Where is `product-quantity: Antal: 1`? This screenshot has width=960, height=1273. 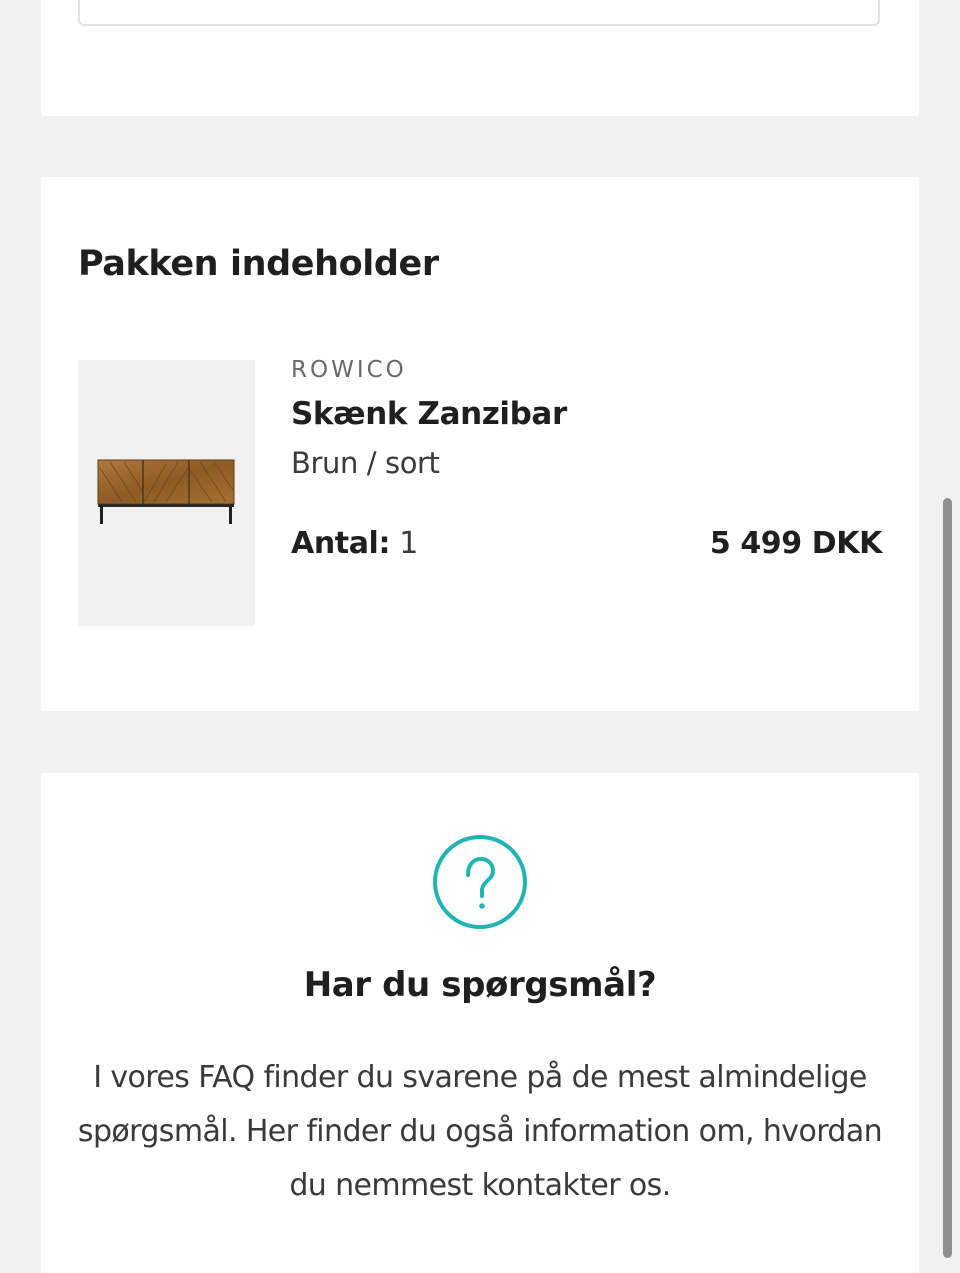 product-quantity: Antal: 1 is located at coordinates (354, 544).